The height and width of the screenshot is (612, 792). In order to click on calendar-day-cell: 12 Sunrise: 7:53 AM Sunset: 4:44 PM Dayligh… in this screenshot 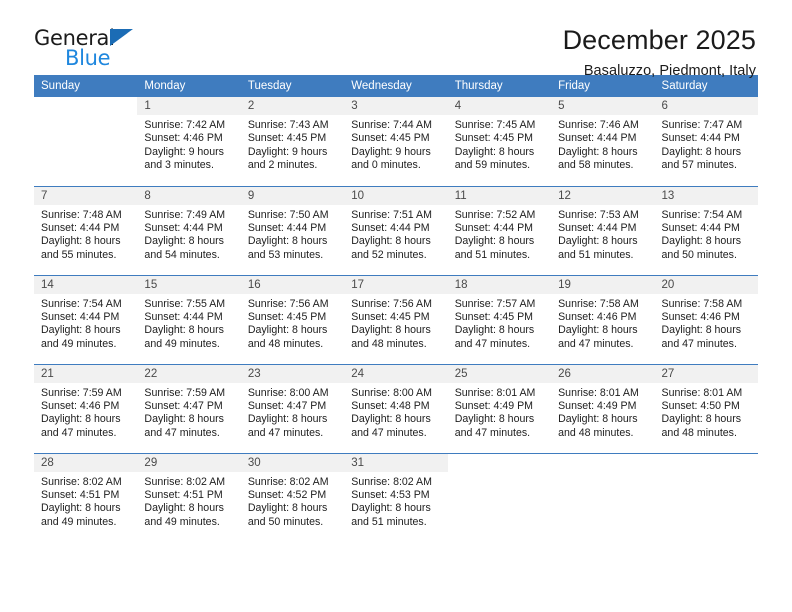, I will do `click(603, 230)`.